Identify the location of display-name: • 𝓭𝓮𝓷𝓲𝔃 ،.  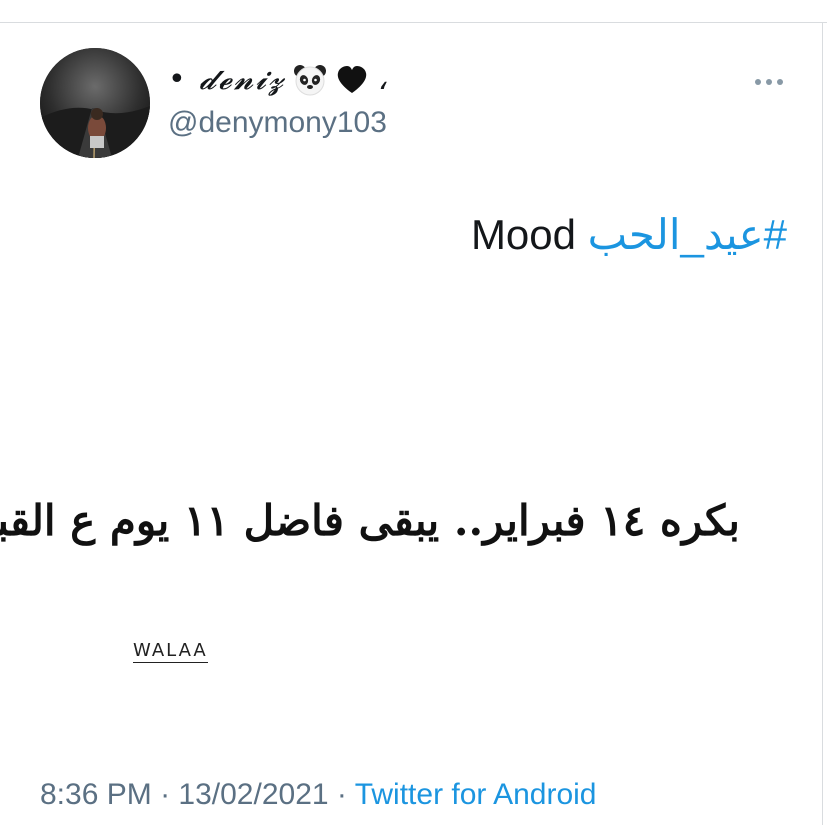
(277, 79).